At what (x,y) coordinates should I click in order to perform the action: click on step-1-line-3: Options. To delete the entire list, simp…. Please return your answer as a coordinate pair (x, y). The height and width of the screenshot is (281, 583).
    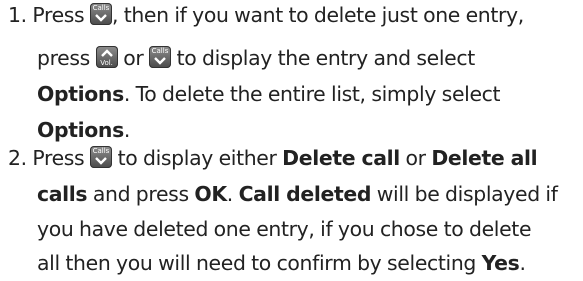
    Looking at the image, I should click on (269, 94).